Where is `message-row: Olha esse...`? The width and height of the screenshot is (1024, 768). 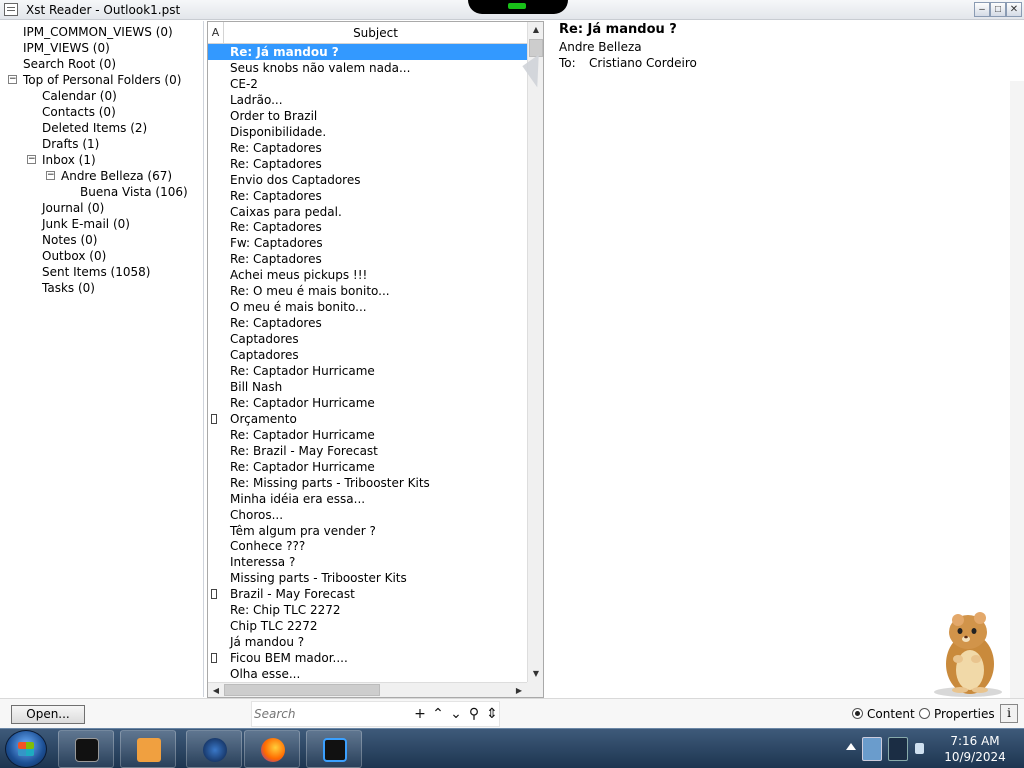 message-row: Olha esse... is located at coordinates (367, 674).